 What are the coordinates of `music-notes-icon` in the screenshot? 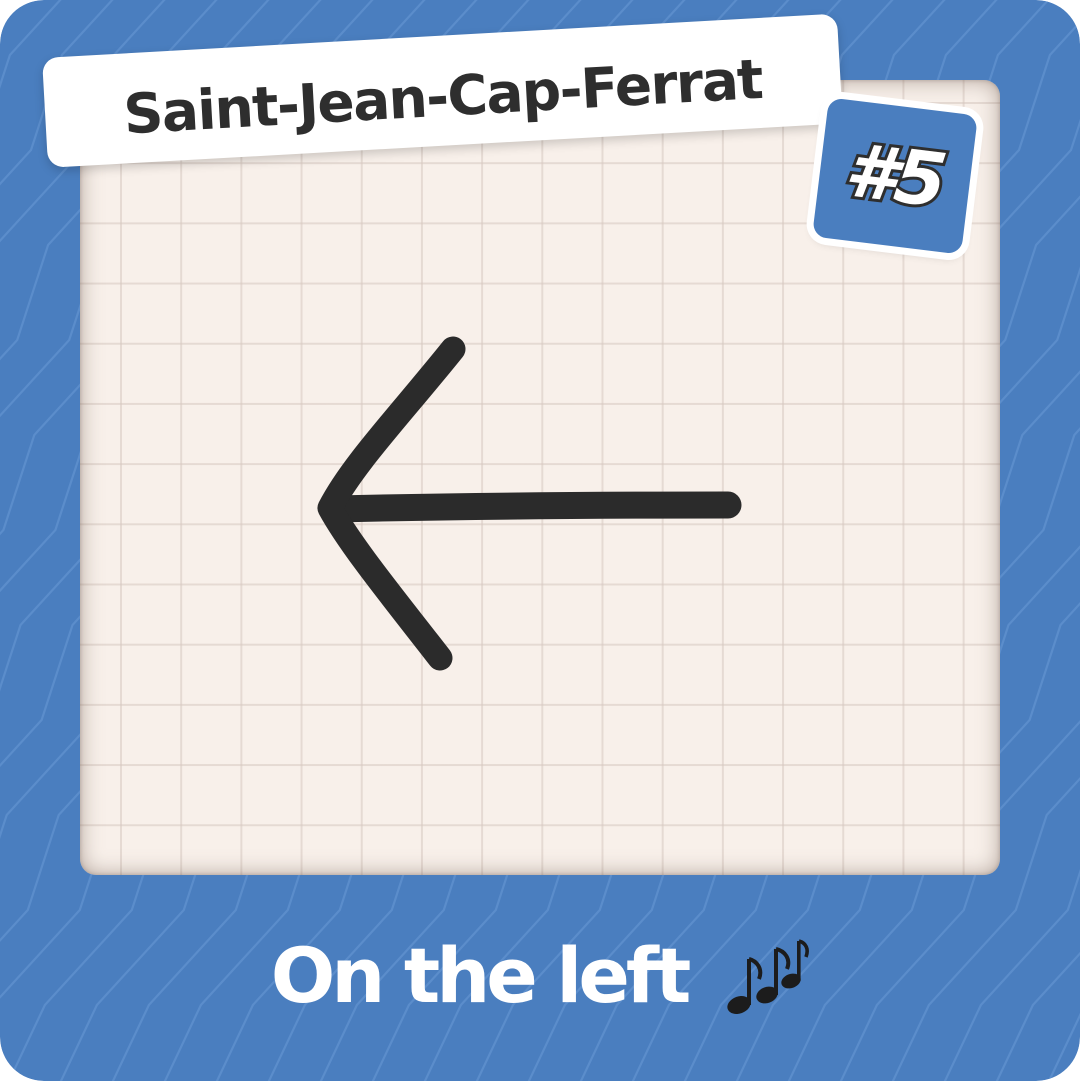 It's located at (768, 976).